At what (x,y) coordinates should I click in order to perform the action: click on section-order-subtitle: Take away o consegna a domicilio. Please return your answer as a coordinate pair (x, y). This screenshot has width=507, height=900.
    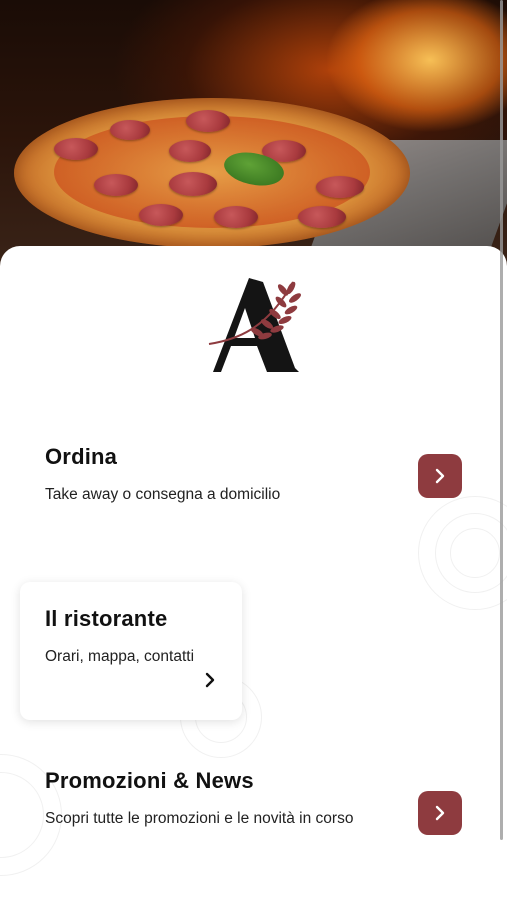
    Looking at the image, I should click on (163, 494).